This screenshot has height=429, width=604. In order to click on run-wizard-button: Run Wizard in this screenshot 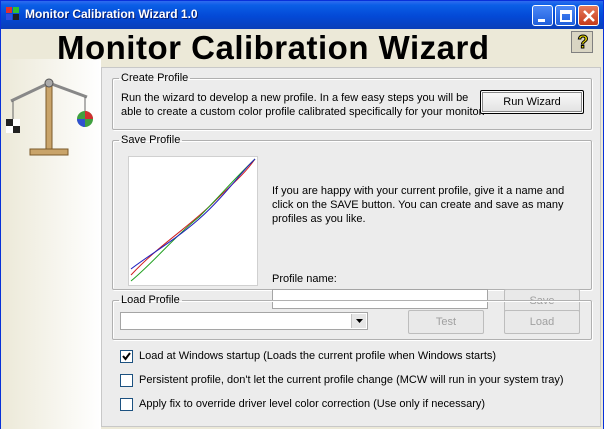, I will do `click(532, 102)`.